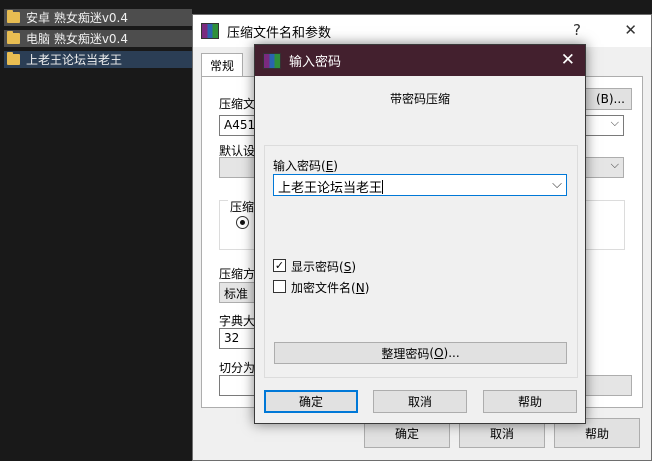  Describe the element at coordinates (279, 33) in the screenshot. I see `dialog-title: 压缩文件名和参数` at that location.